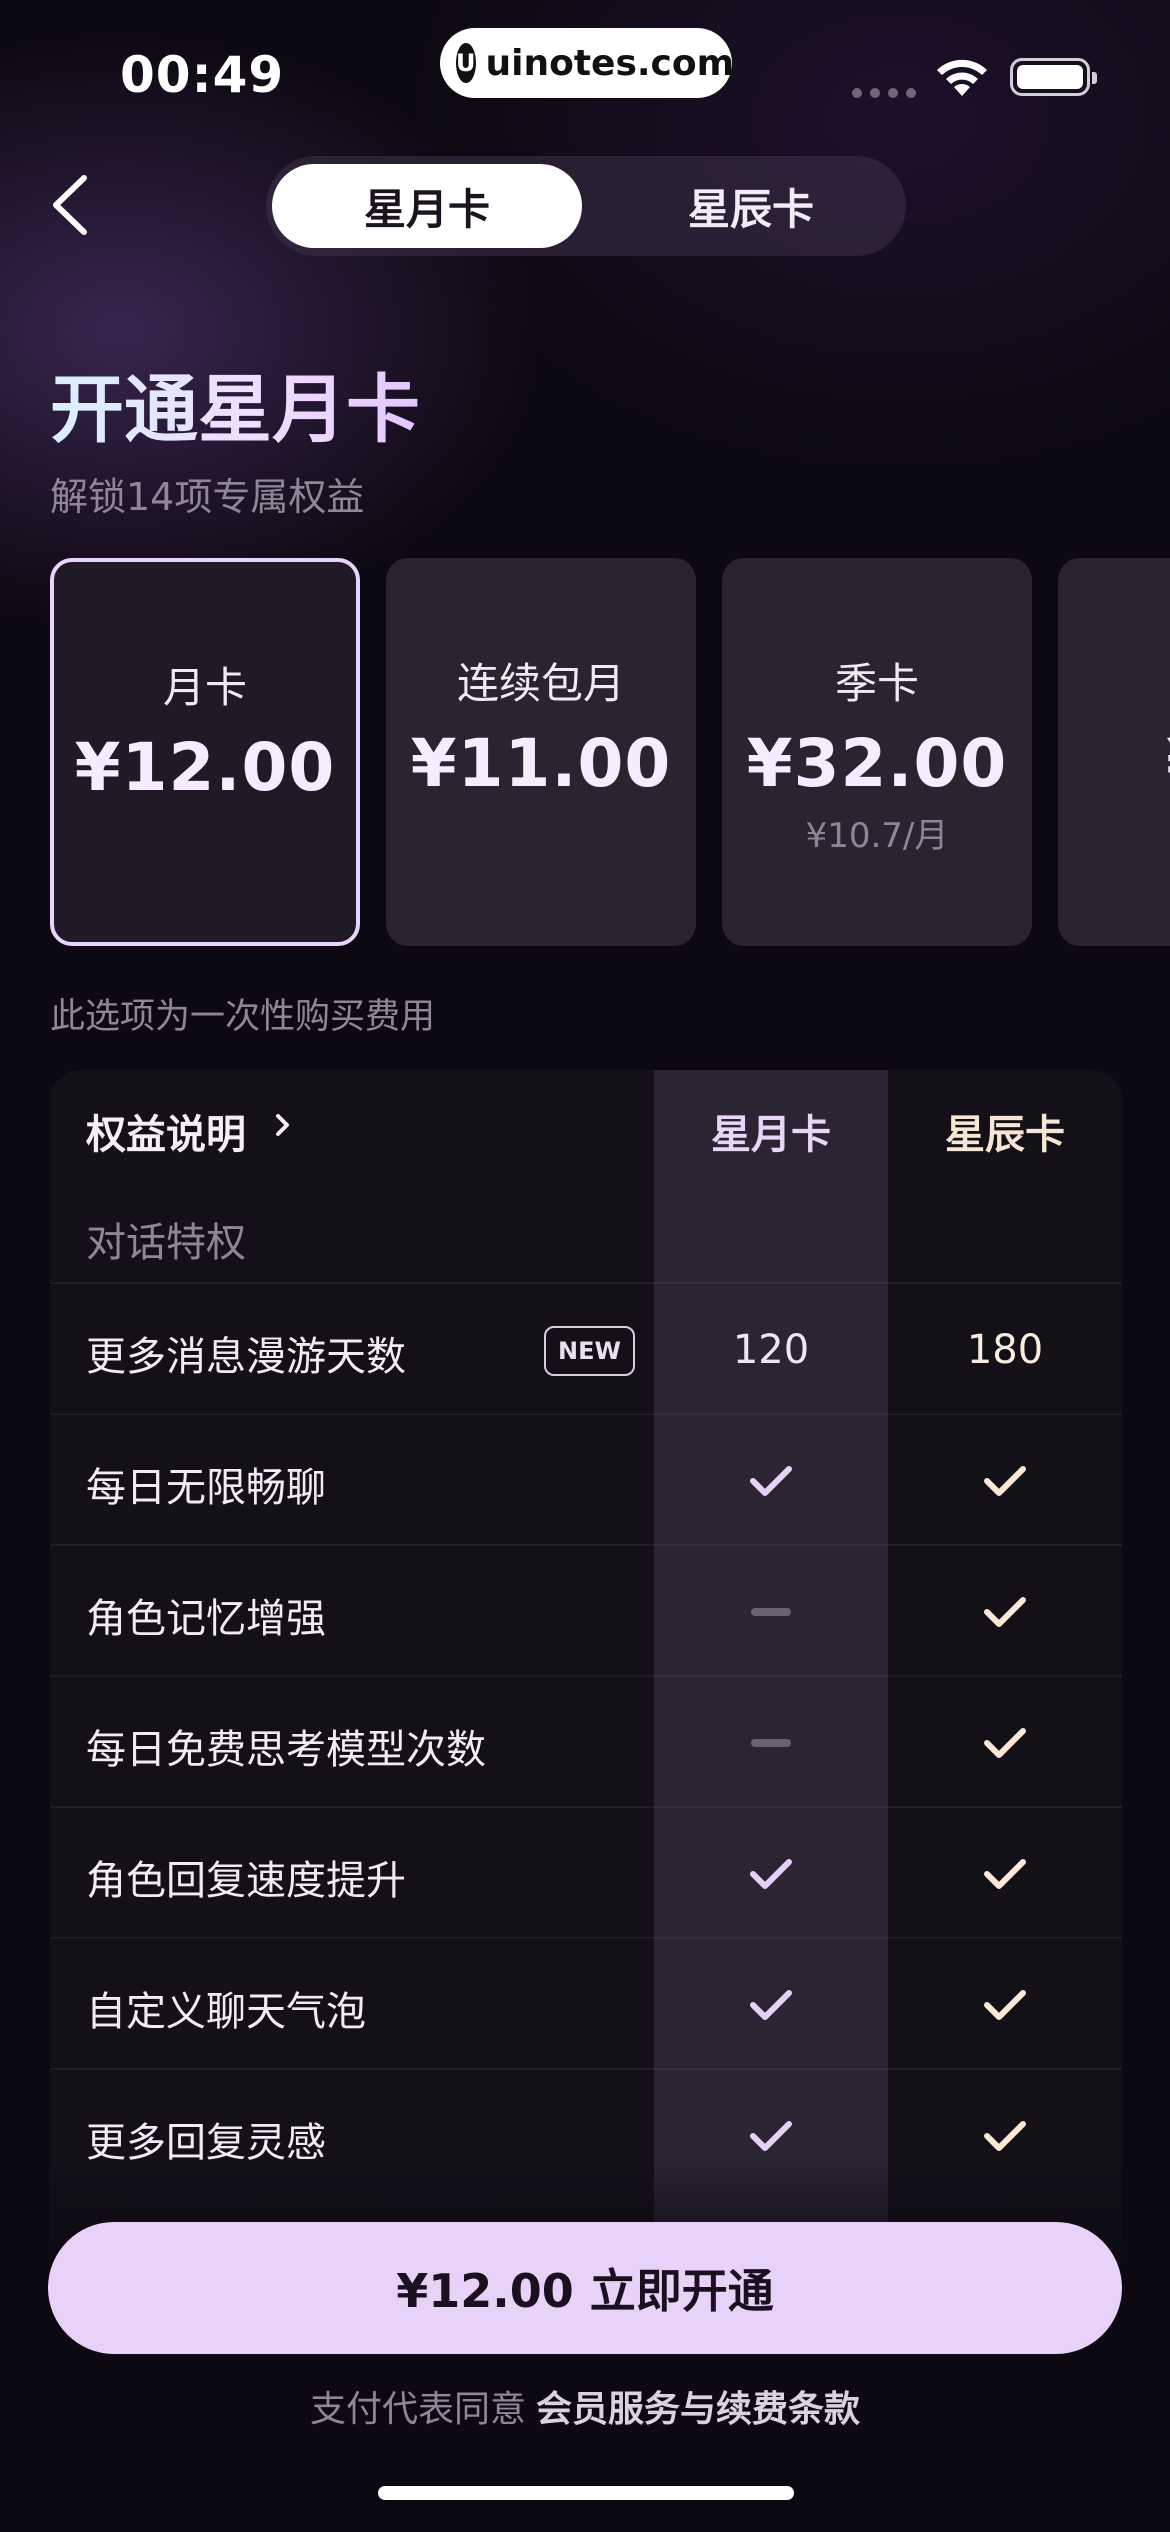 This screenshot has height=2532, width=1170. What do you see at coordinates (877, 763) in the screenshot?
I see `plan-price: ¥32.00` at bounding box center [877, 763].